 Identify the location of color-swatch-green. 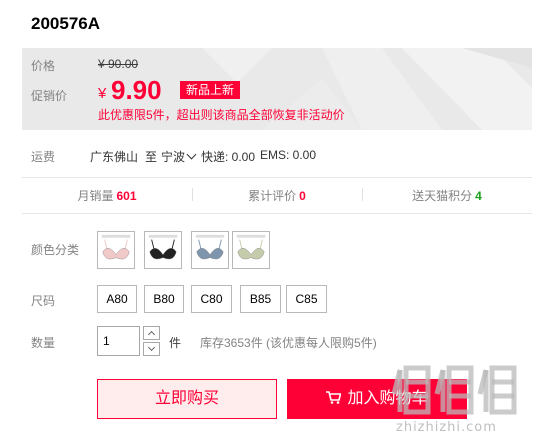
(251, 250).